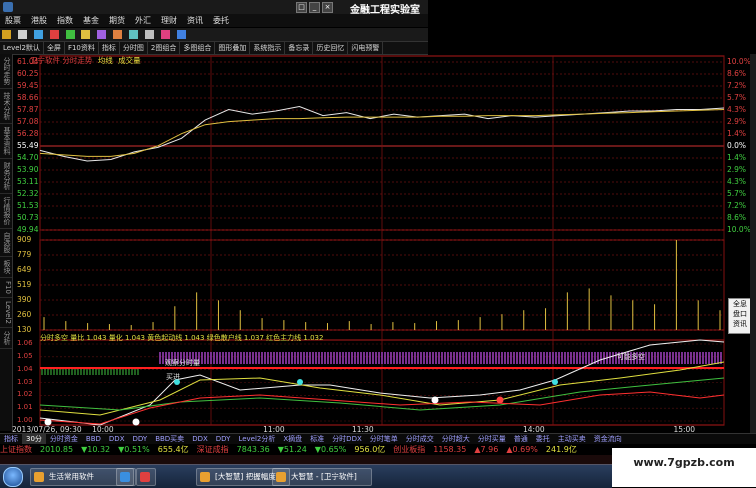 The image size is (756, 488). I want to click on price-tick-label: 53.11, so click(28, 181).